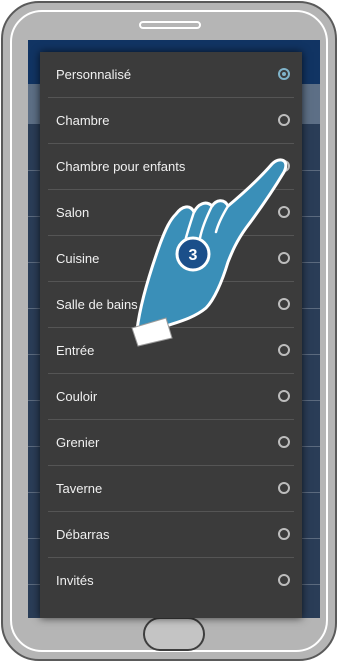 This screenshot has width=340, height=663. What do you see at coordinates (211, 245) in the screenshot?
I see `hand-shape` at bounding box center [211, 245].